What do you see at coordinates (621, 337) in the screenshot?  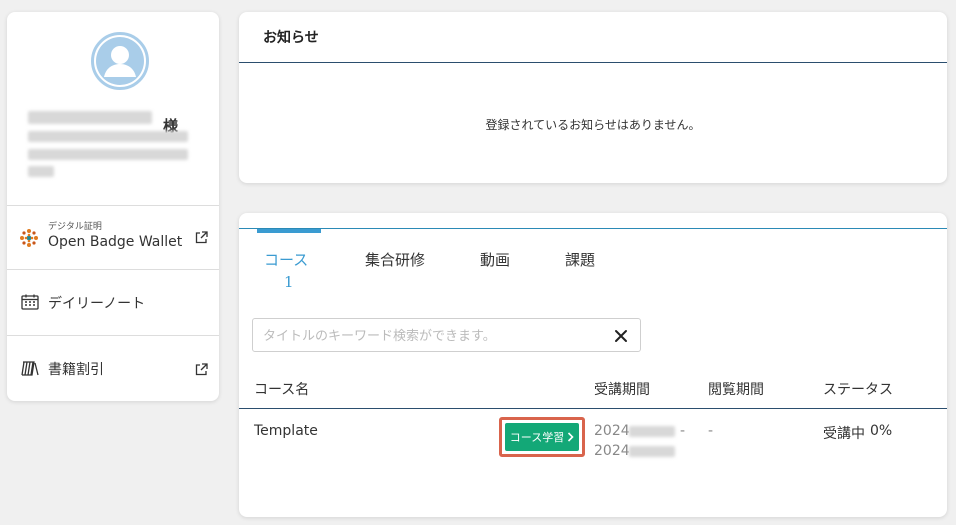 I see `close-icon` at bounding box center [621, 337].